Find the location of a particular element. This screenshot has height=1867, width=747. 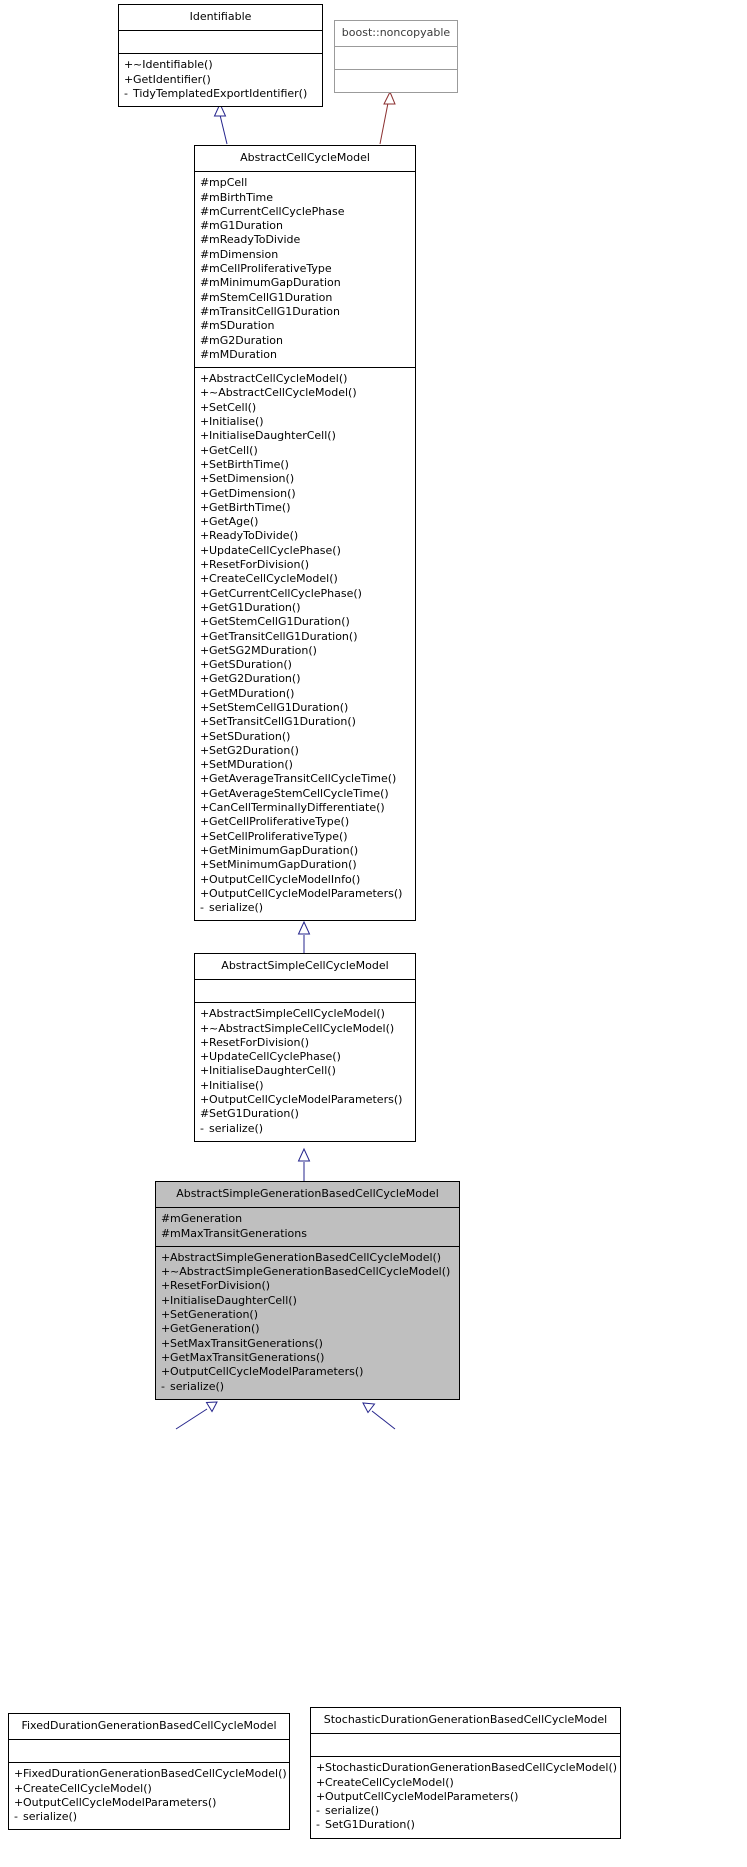

method-row: +Initialise() is located at coordinates (305, 422).